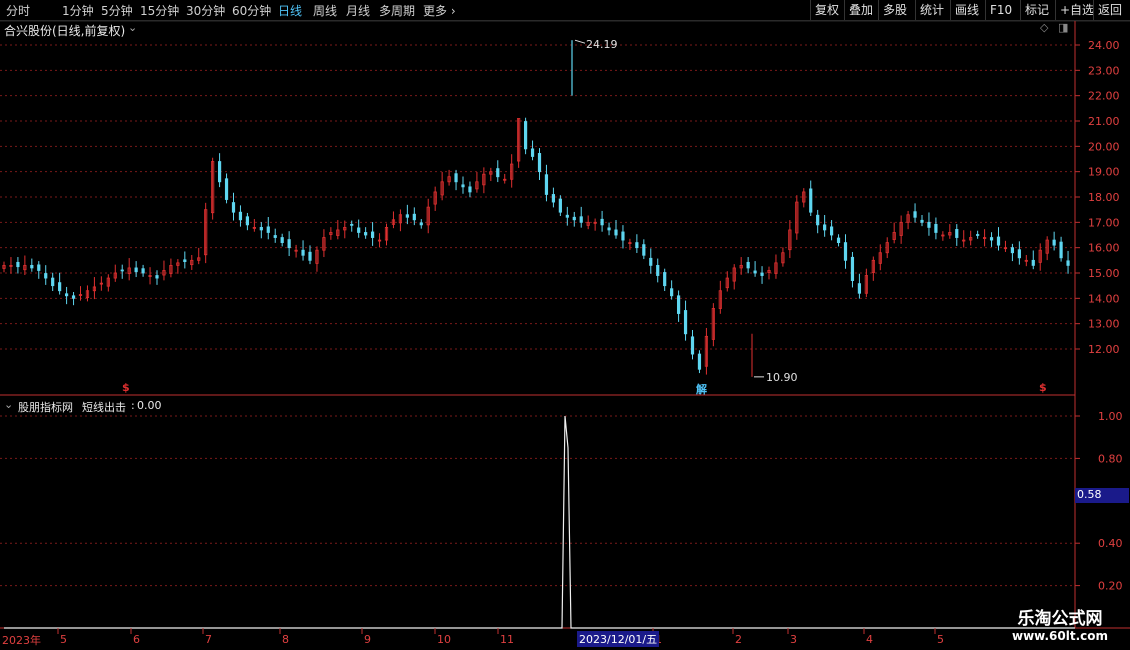 The image size is (1130, 650). I want to click on watermark-url: www.60lt.com, so click(1060, 636).